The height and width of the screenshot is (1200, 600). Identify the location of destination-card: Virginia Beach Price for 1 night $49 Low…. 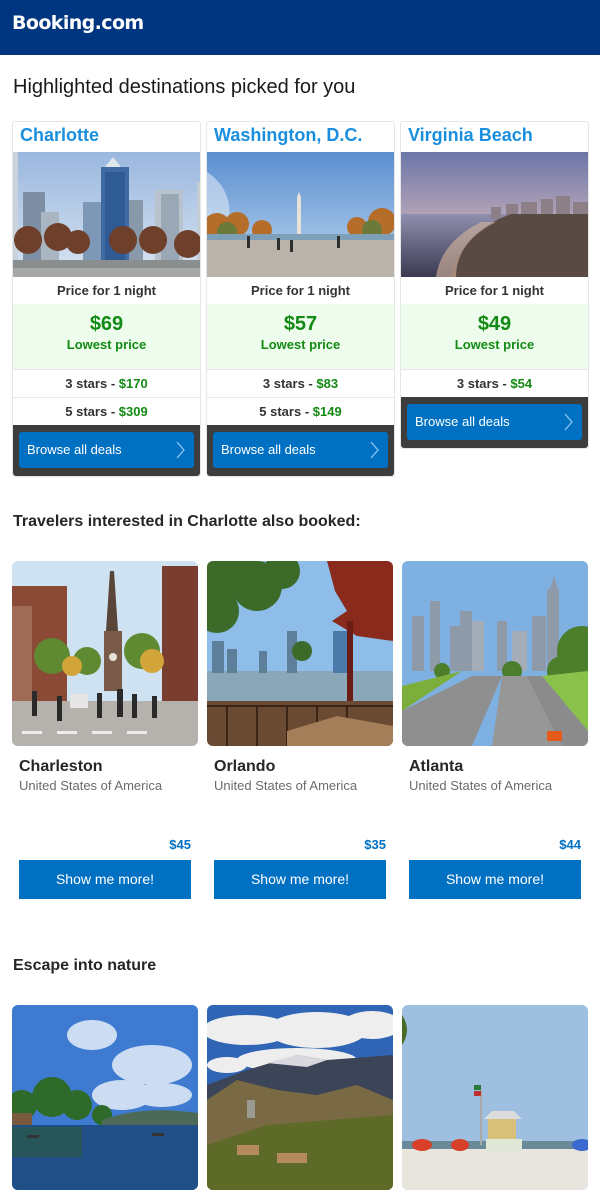
(494, 285).